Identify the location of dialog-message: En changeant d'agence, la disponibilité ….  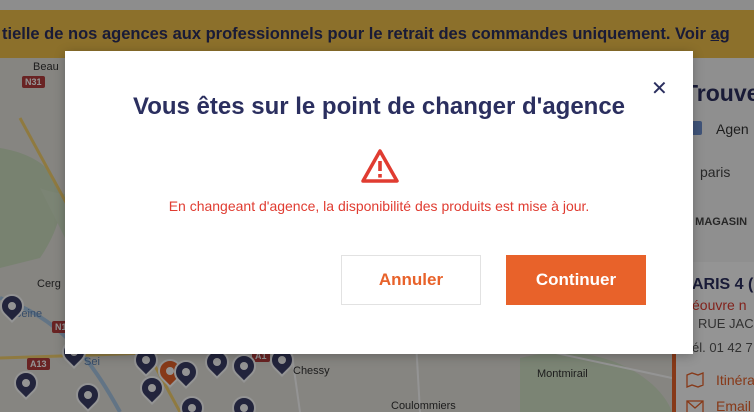
(379, 206).